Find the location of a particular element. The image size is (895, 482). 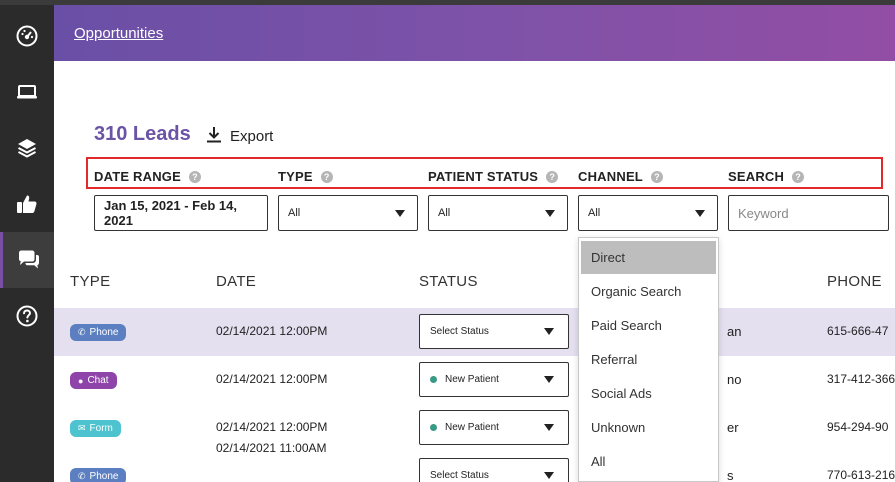

sidebar-item-dashboard is located at coordinates (27, 36).